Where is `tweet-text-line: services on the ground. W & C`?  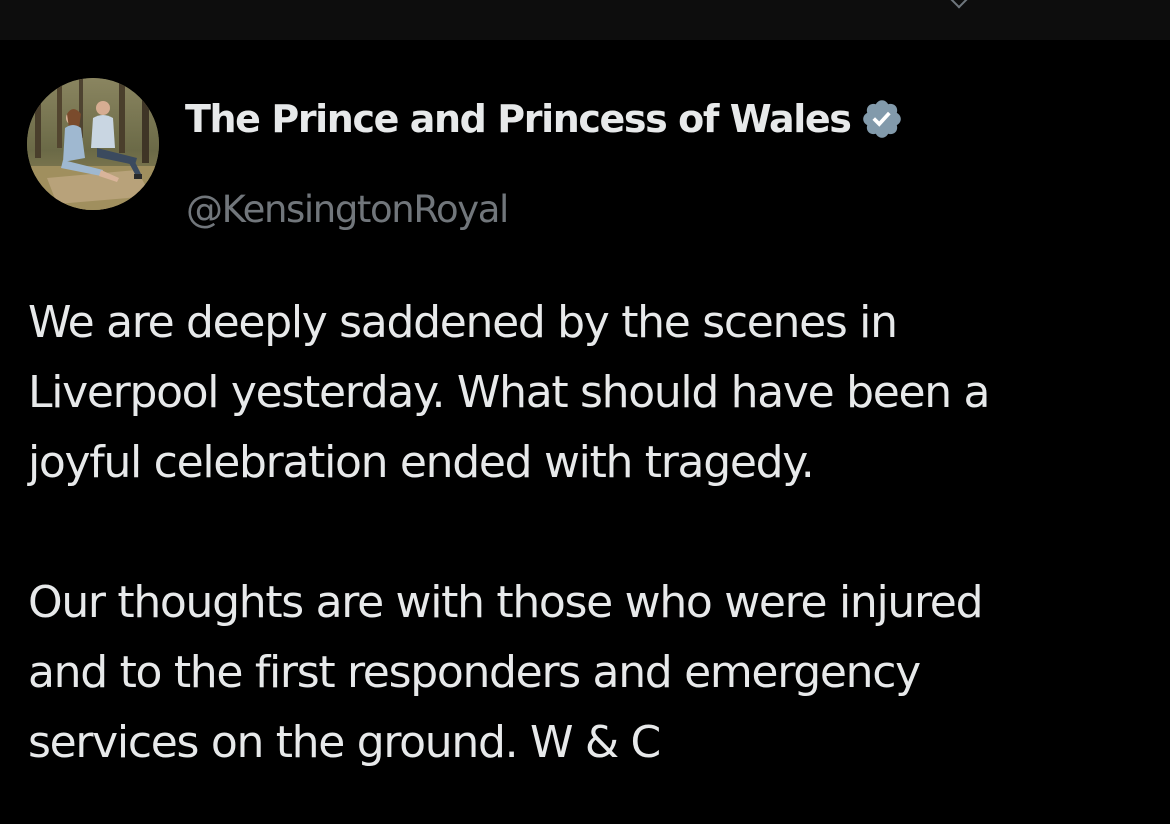 tweet-text-line: services on the ground. W & C is located at coordinates (344, 742).